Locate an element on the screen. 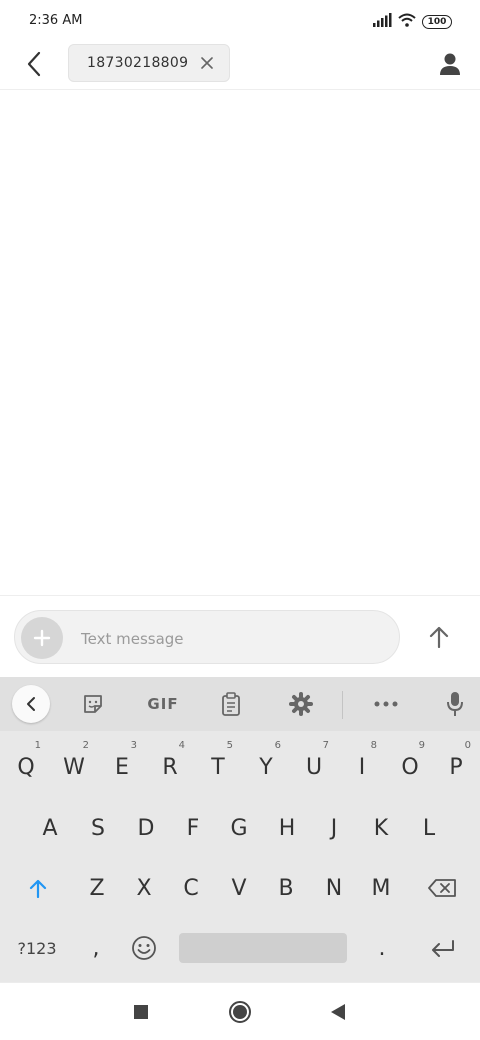 The width and height of the screenshot is (480, 1040). key-p: 0P is located at coordinates (456, 767).